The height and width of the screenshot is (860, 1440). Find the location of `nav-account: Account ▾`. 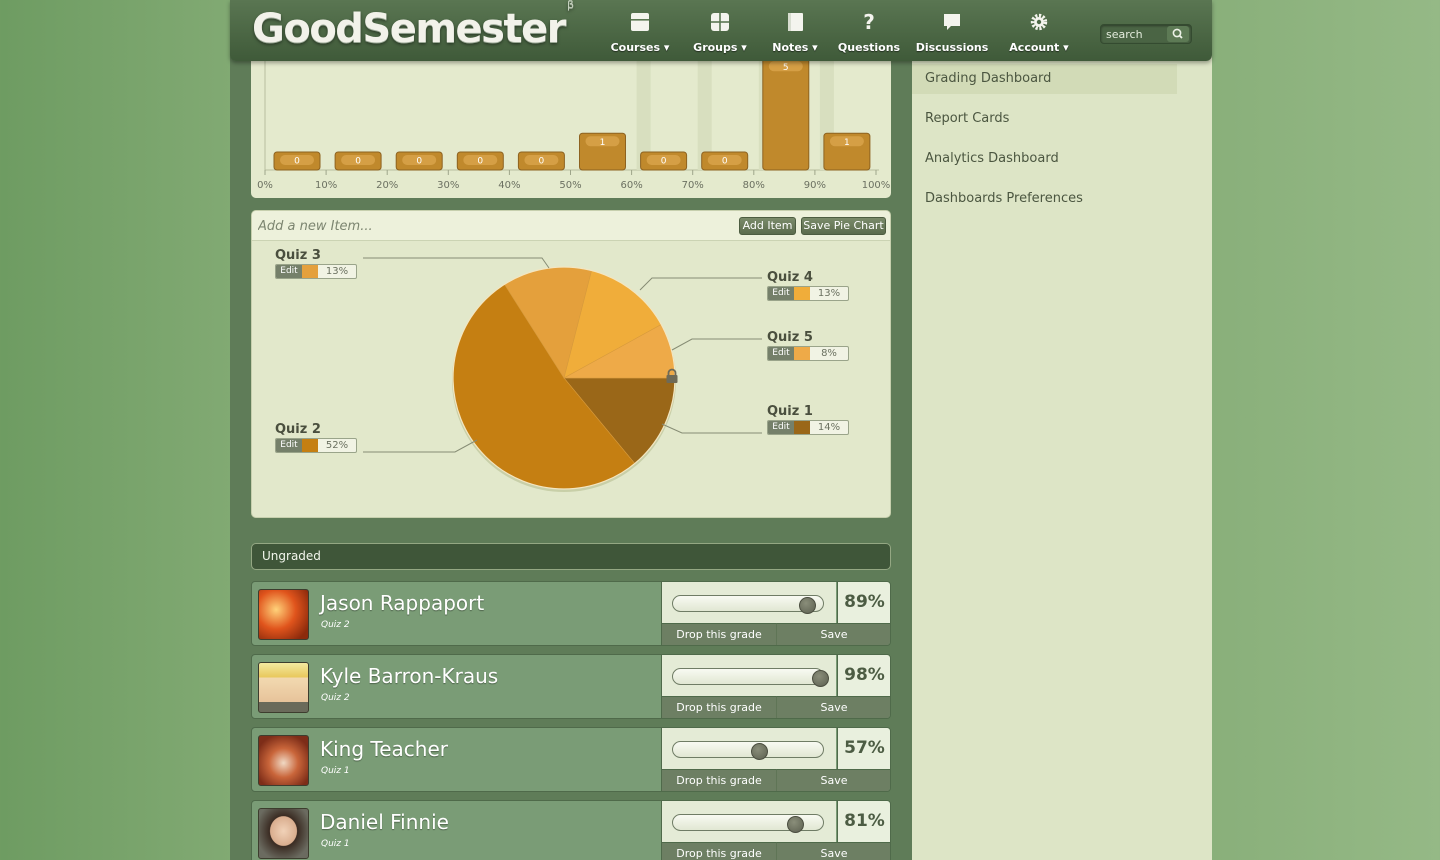

nav-account: Account ▾ is located at coordinates (1039, 31).